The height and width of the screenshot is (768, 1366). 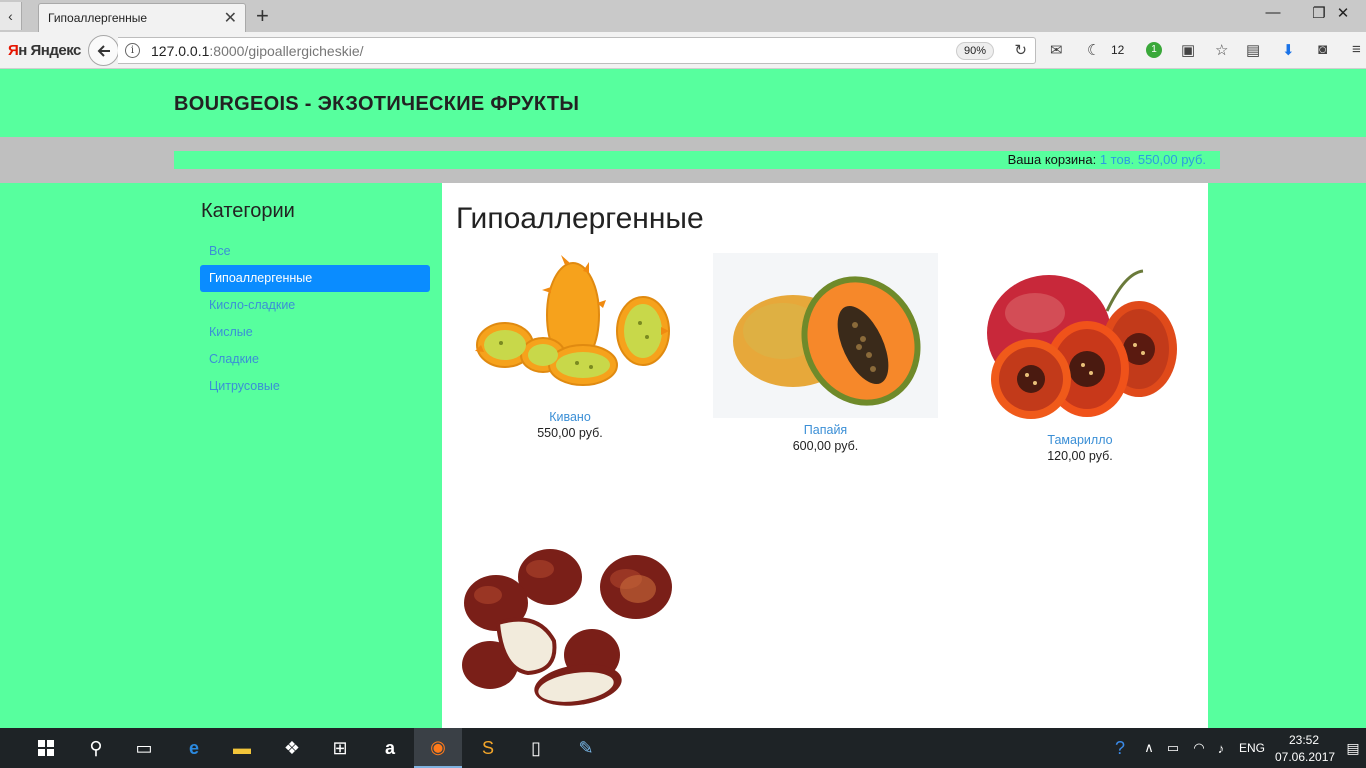 What do you see at coordinates (488, 748) in the screenshot?
I see `sublime-text-icon: S` at bounding box center [488, 748].